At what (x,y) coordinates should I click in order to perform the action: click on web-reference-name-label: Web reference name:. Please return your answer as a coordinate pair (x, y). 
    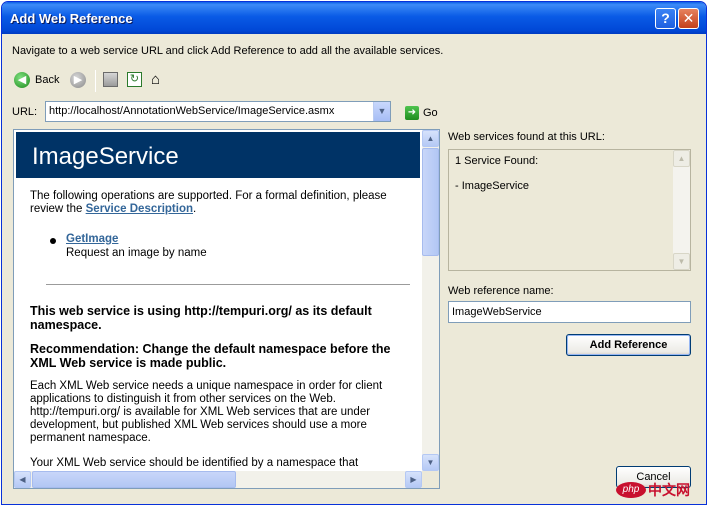
    Looking at the image, I should click on (501, 291).